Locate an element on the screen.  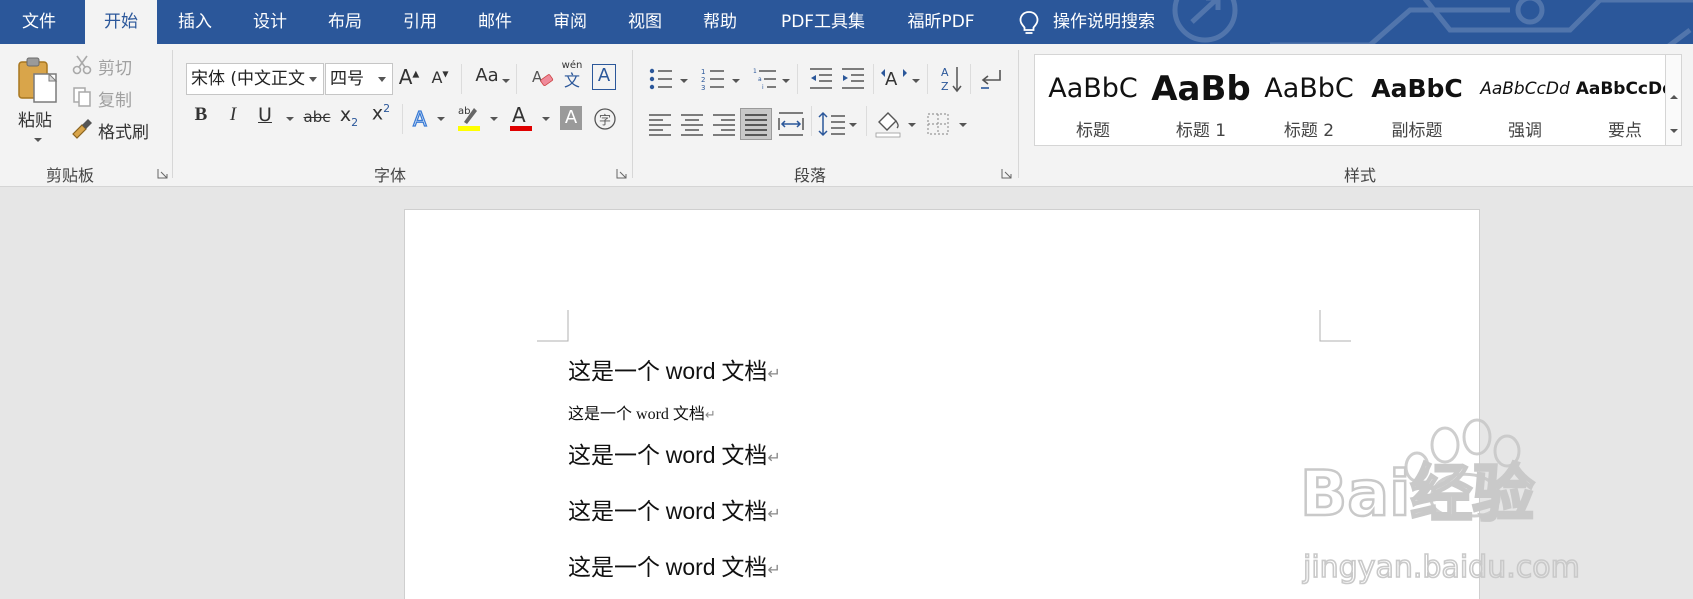
justify-button is located at coordinates (756, 124).